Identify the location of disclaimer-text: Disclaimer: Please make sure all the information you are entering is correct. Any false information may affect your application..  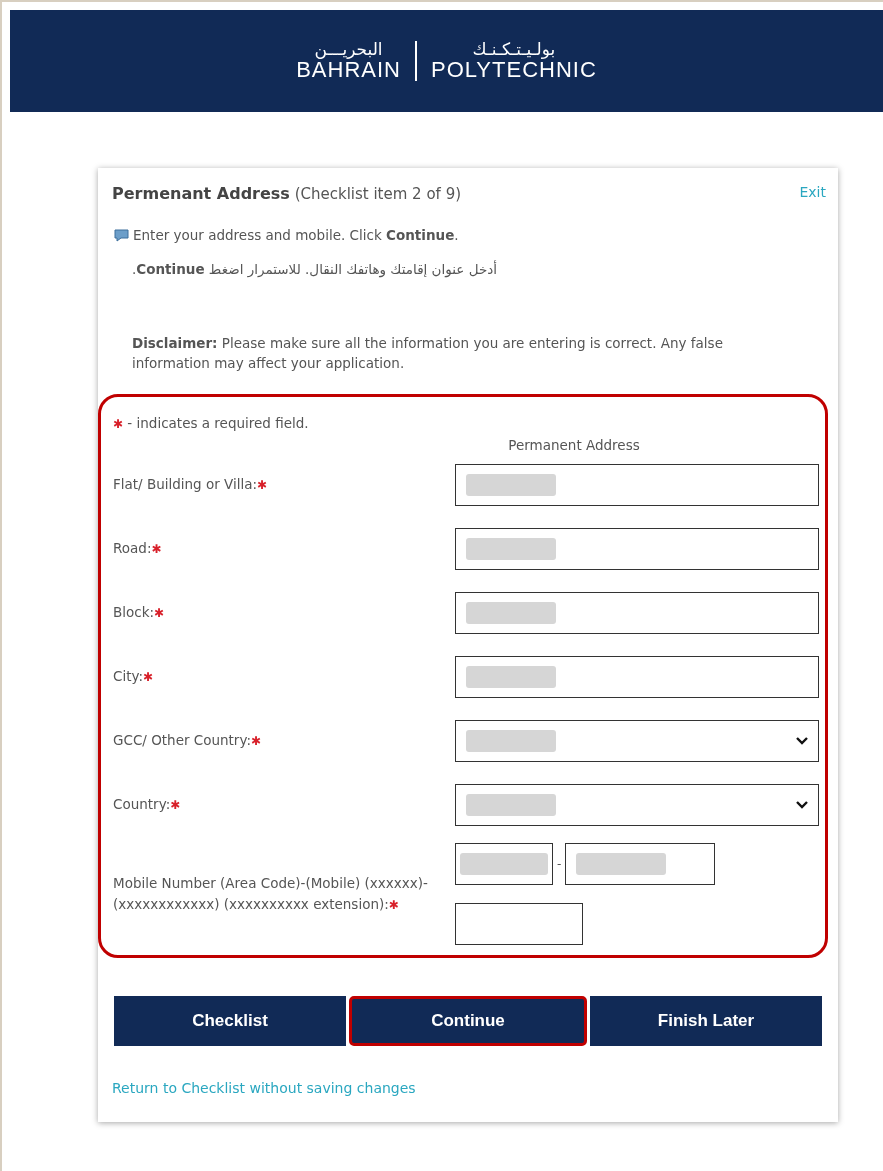
(428, 354).